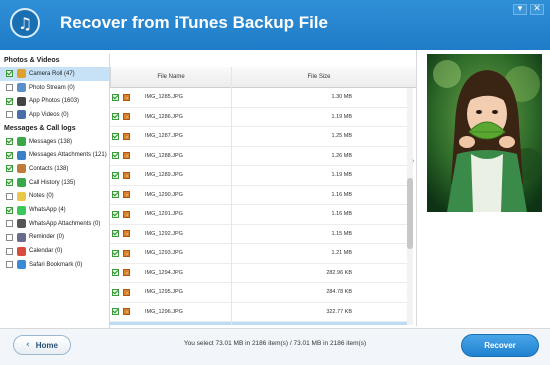  Describe the element at coordinates (341, 233) in the screenshot. I see `file-size: 1.15 MB` at that location.